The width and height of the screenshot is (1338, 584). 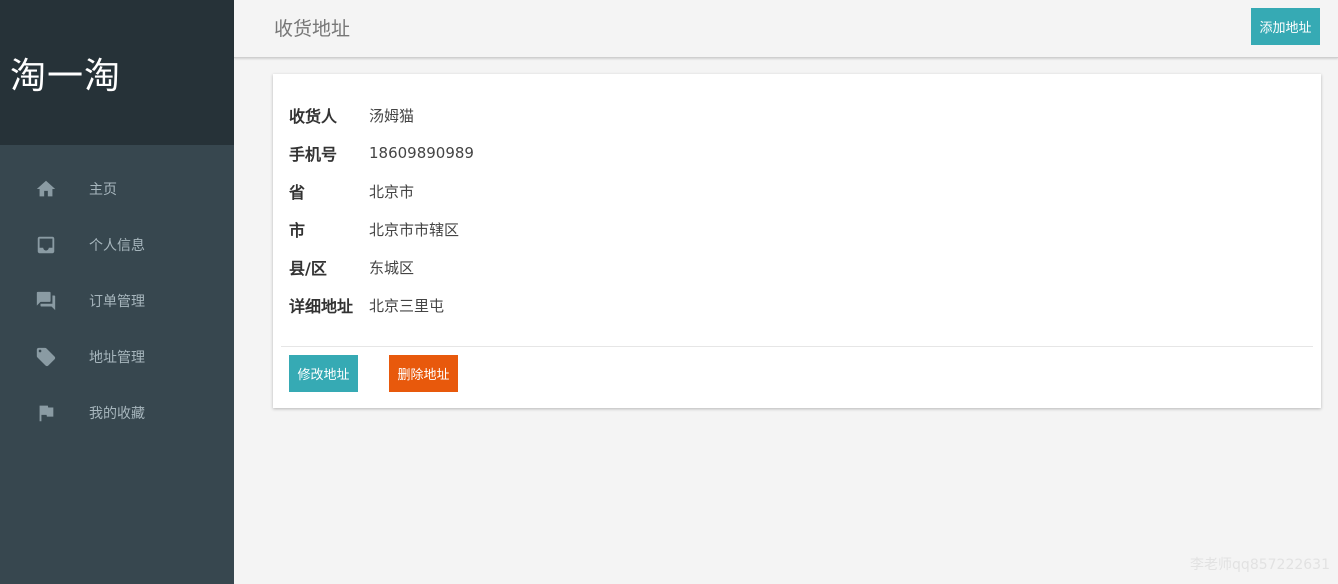 I want to click on address-row-detail: 详细地址 北京三里屯, so click(x=805, y=305).